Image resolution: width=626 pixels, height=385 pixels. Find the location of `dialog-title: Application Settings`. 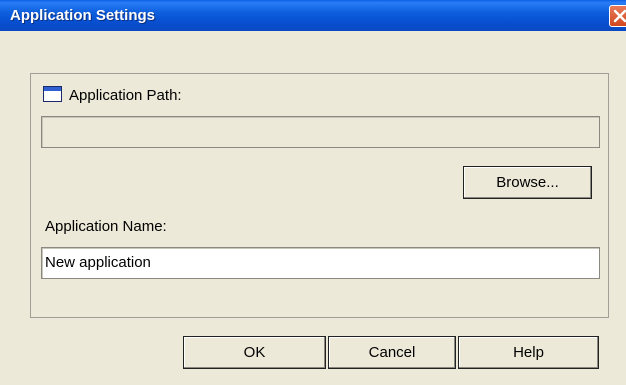

dialog-title: Application Settings is located at coordinates (83, 15).